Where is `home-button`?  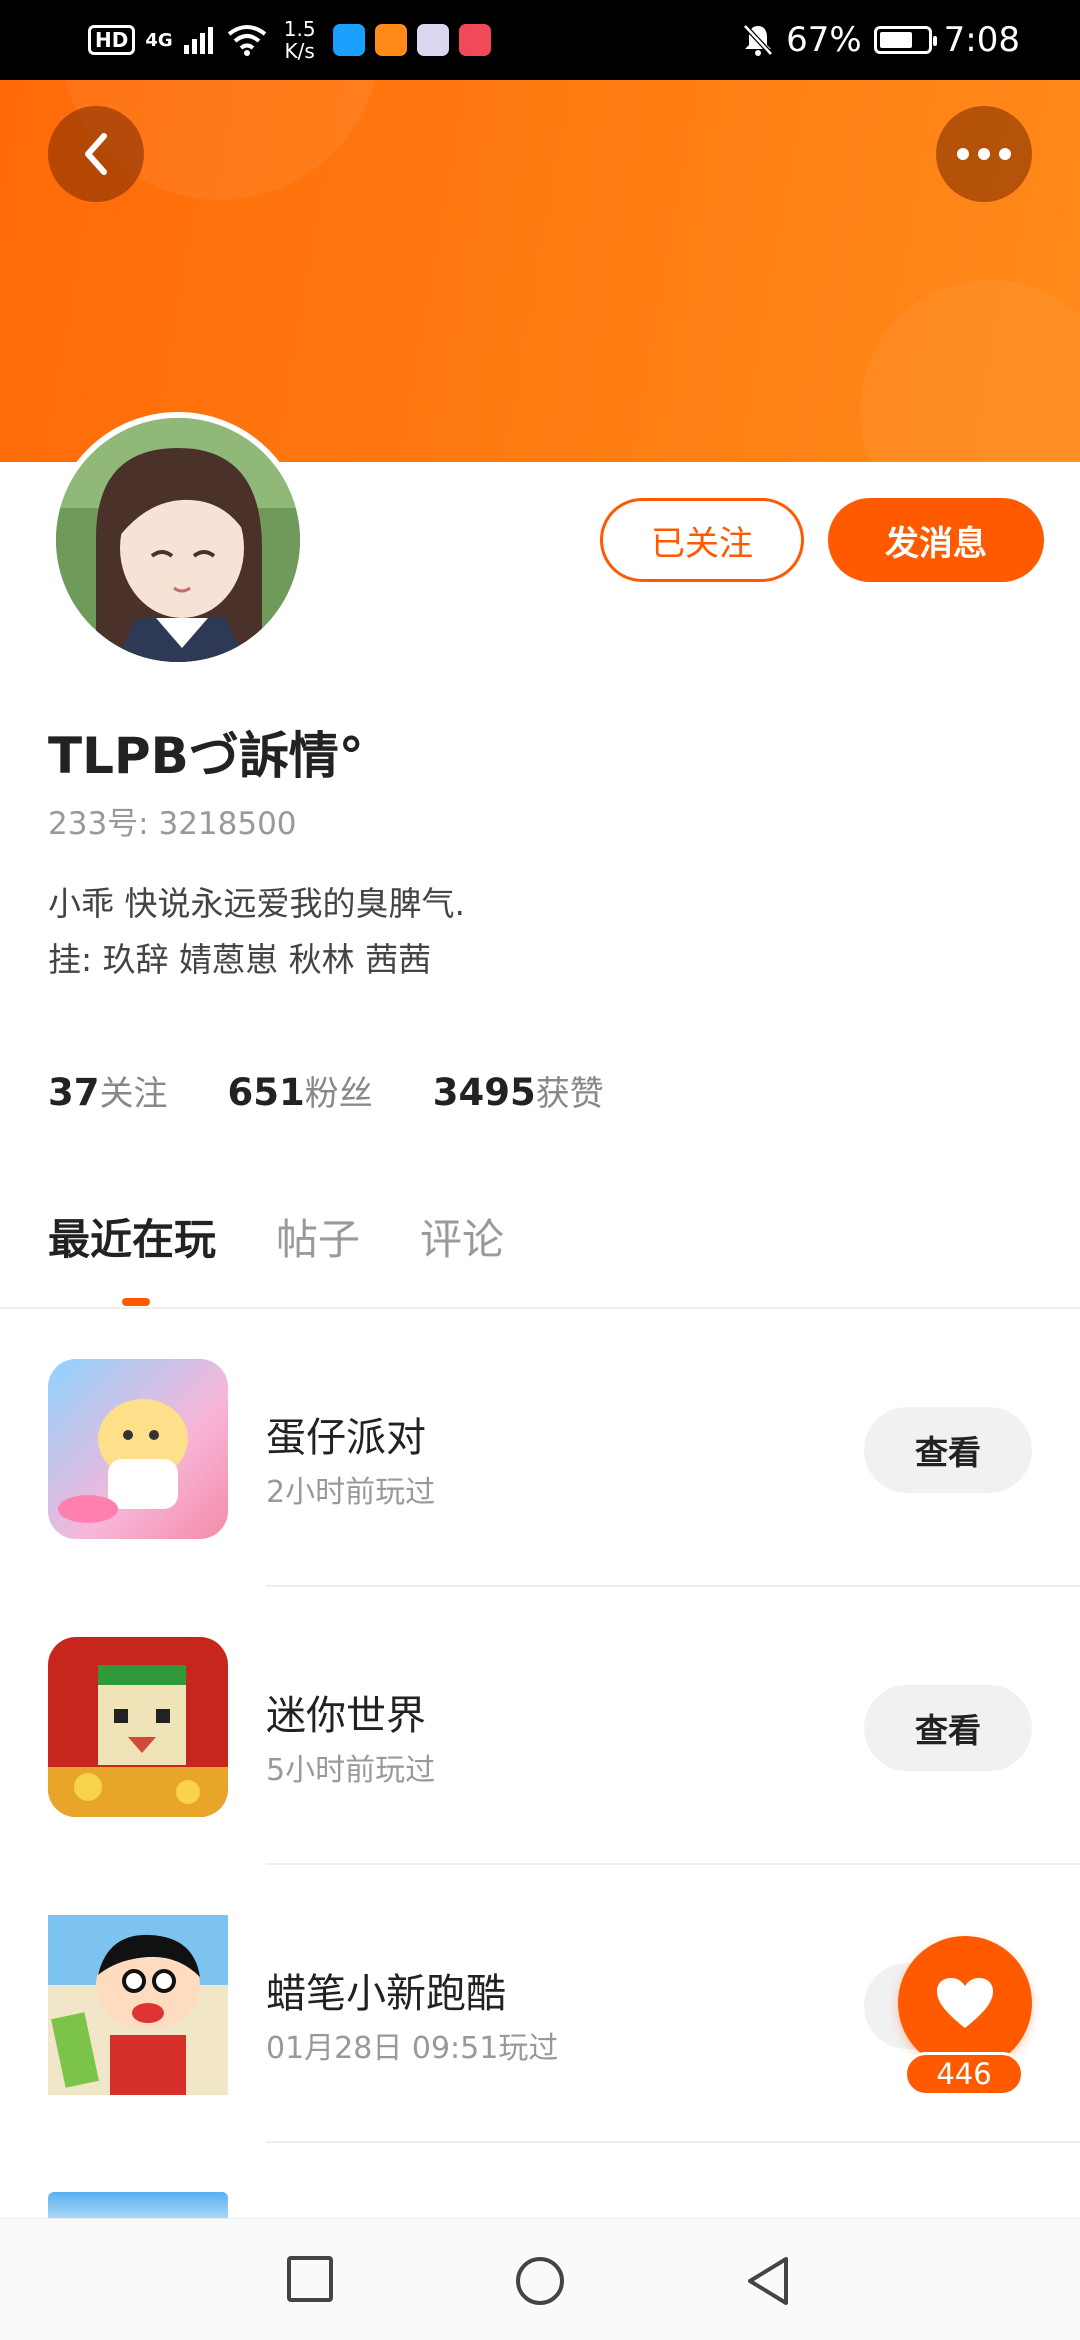 home-button is located at coordinates (540, 2283).